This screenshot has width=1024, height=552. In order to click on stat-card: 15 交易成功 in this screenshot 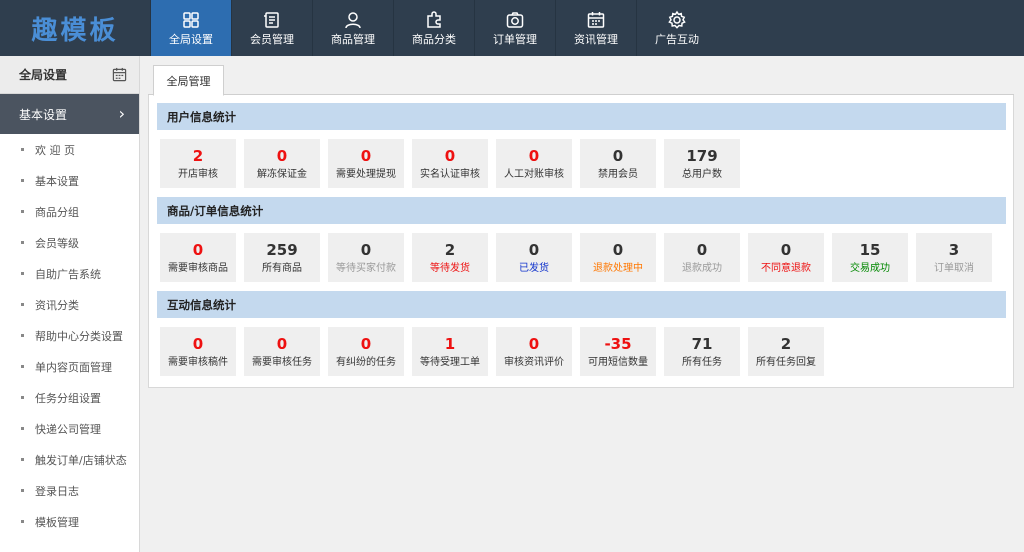, I will do `click(870, 257)`.